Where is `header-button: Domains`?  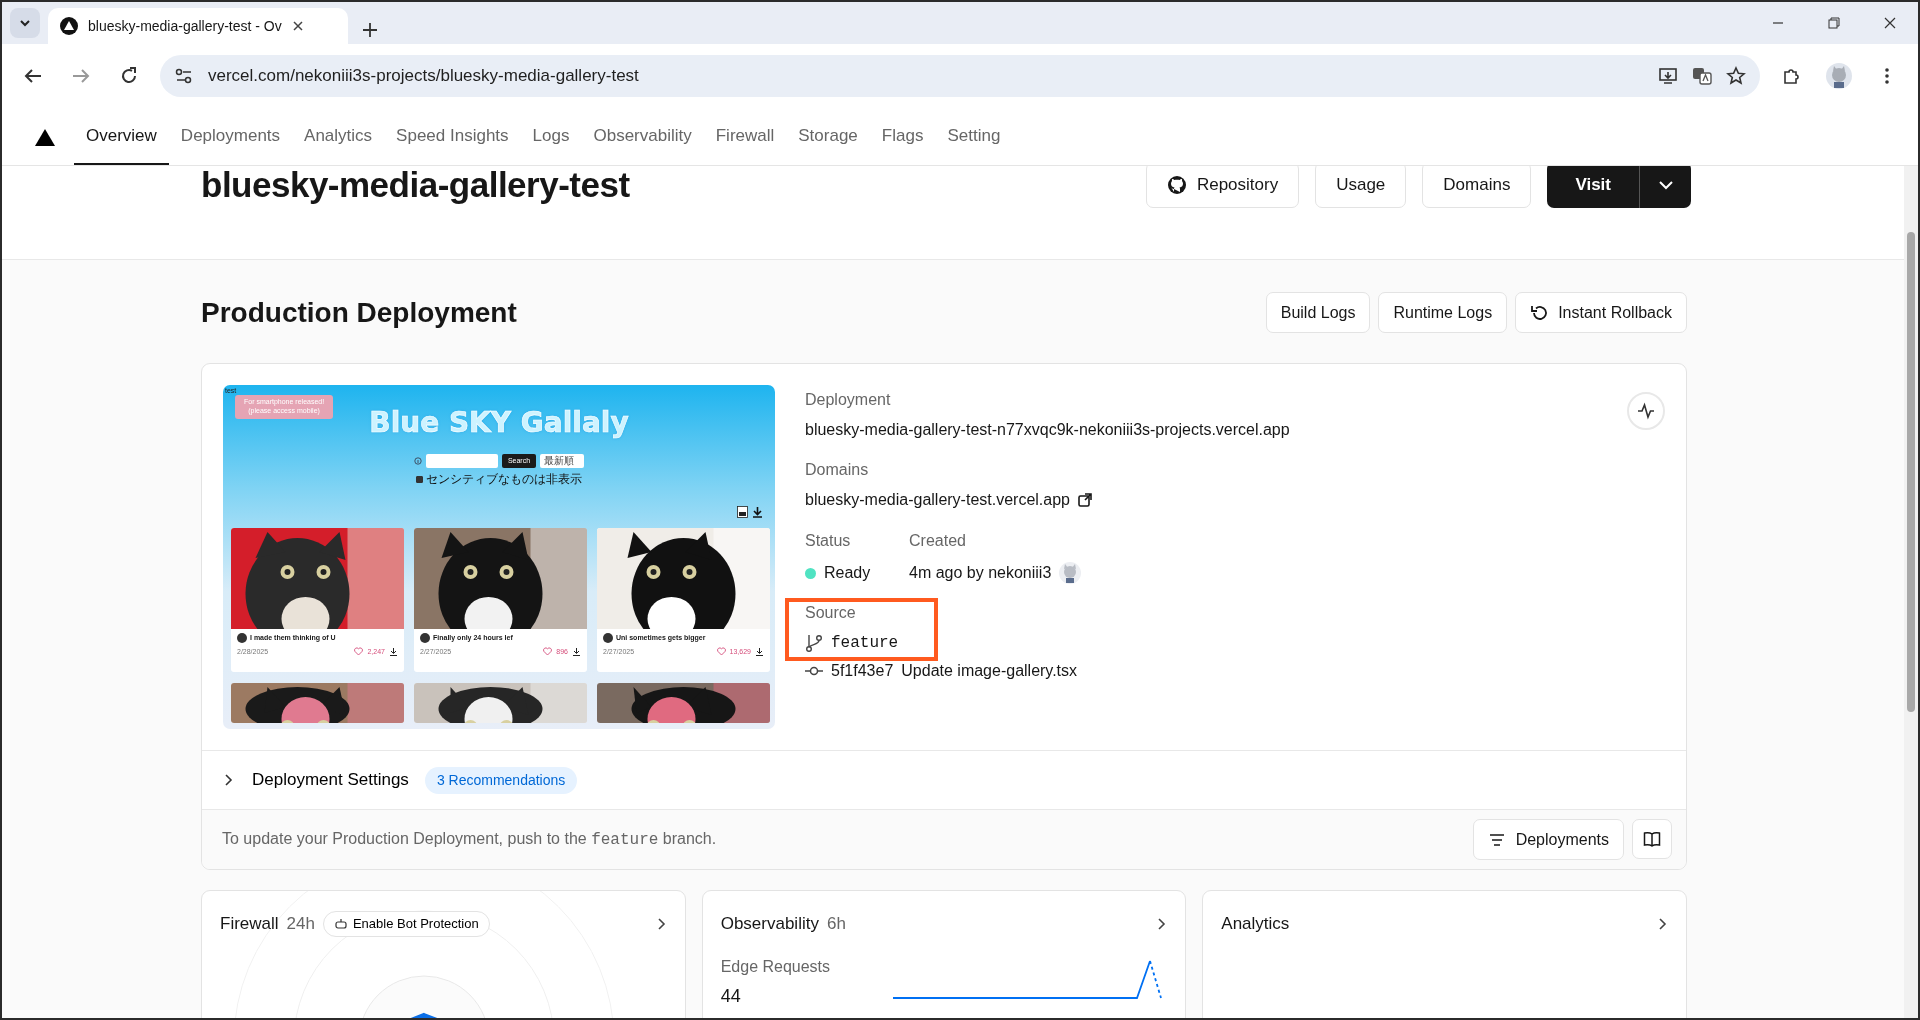
header-button: Domains is located at coordinates (1477, 187).